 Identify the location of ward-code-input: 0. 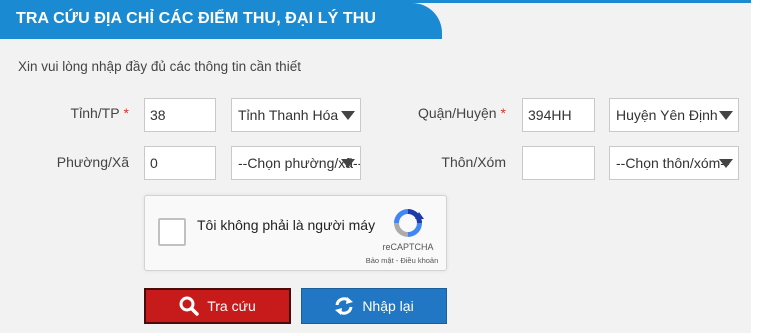
(180, 163).